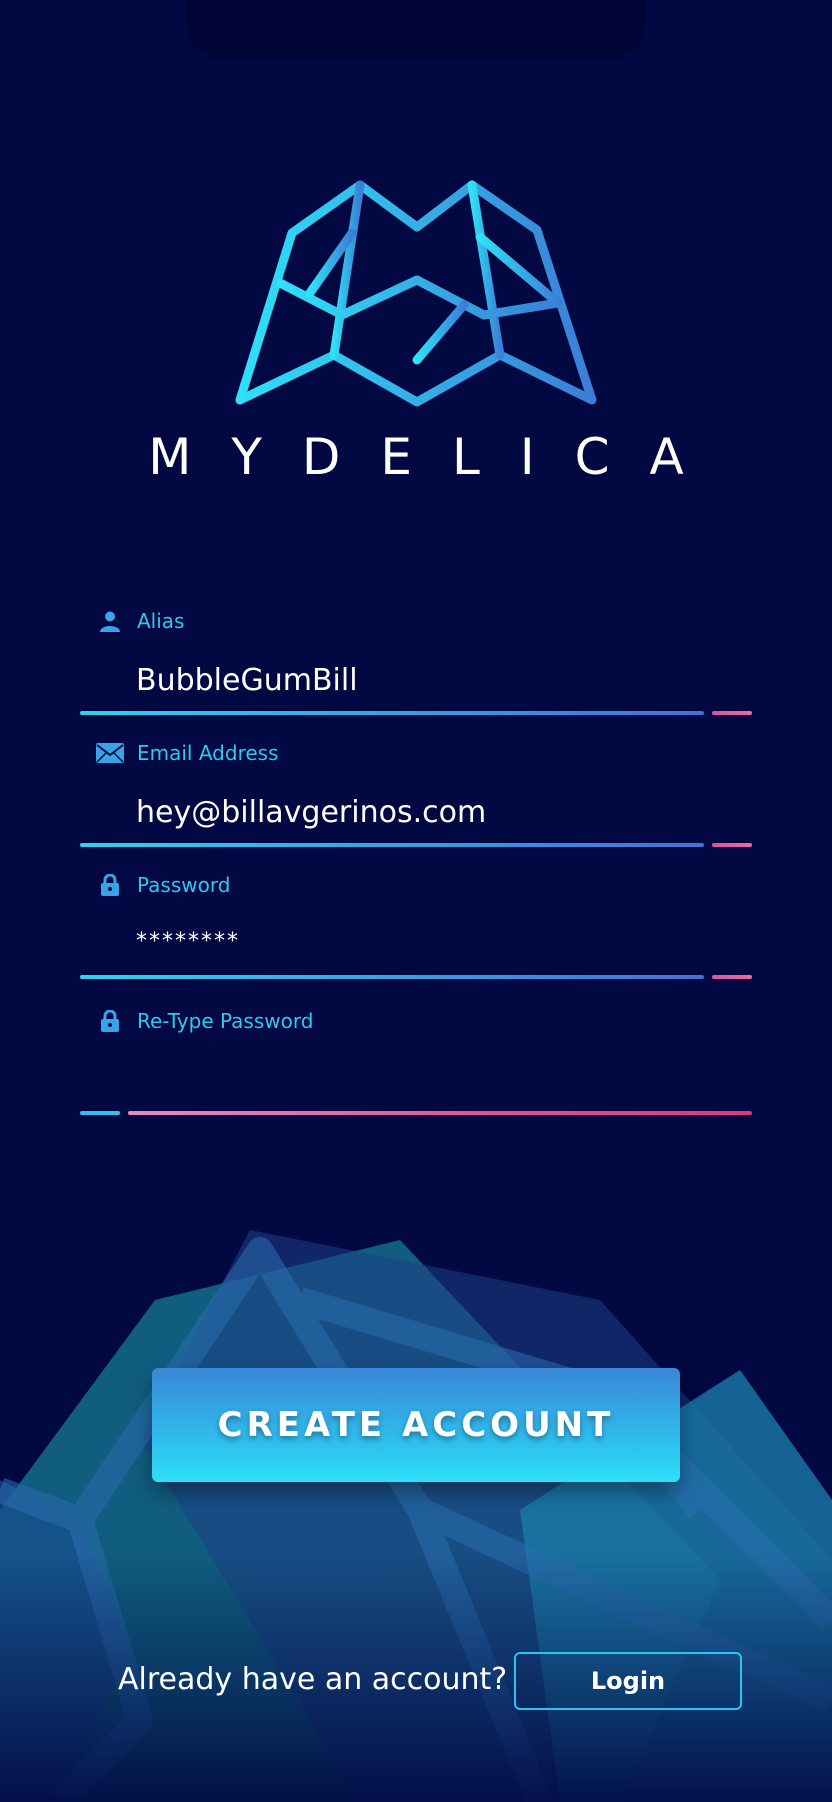 The image size is (832, 1802). What do you see at coordinates (110, 621) in the screenshot?
I see `user-icon` at bounding box center [110, 621].